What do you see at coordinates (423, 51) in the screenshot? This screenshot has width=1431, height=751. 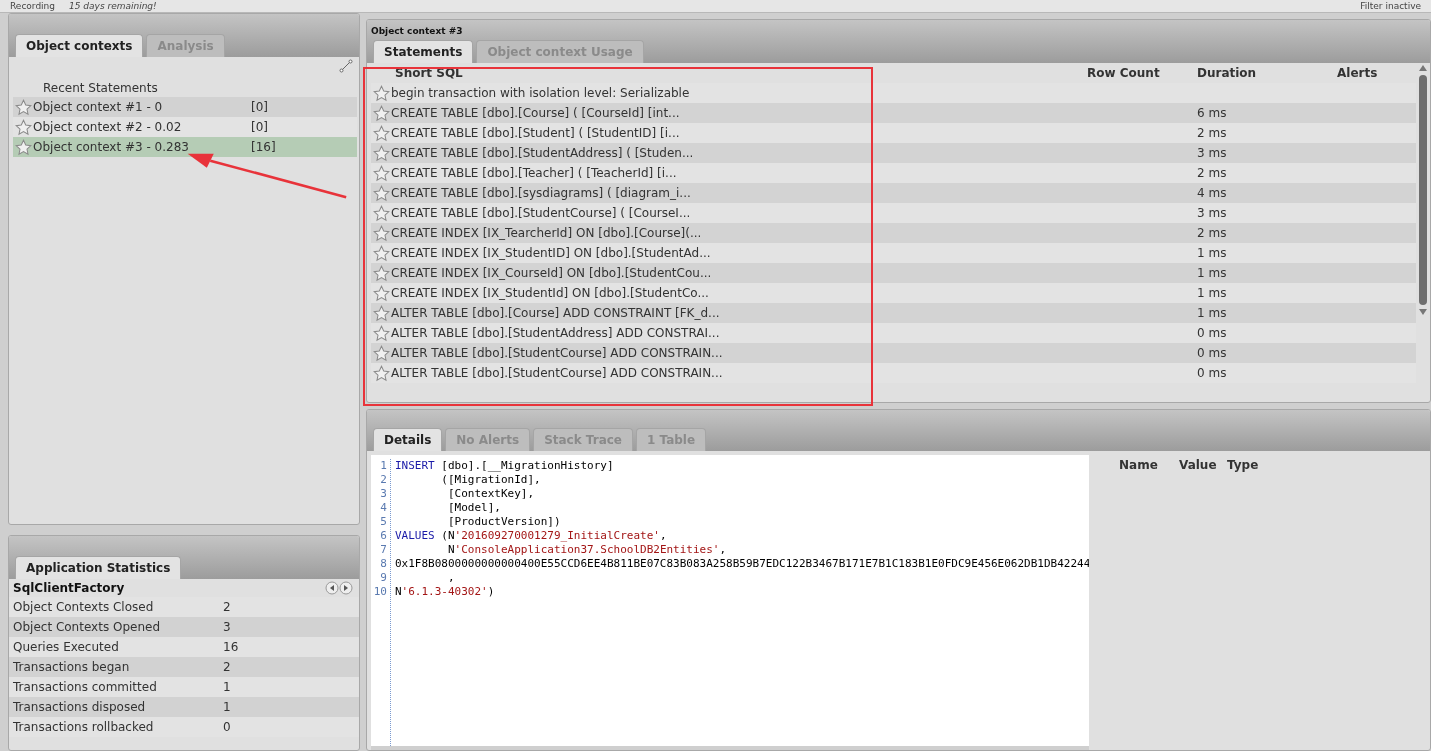 I see `tab: Statements` at bounding box center [423, 51].